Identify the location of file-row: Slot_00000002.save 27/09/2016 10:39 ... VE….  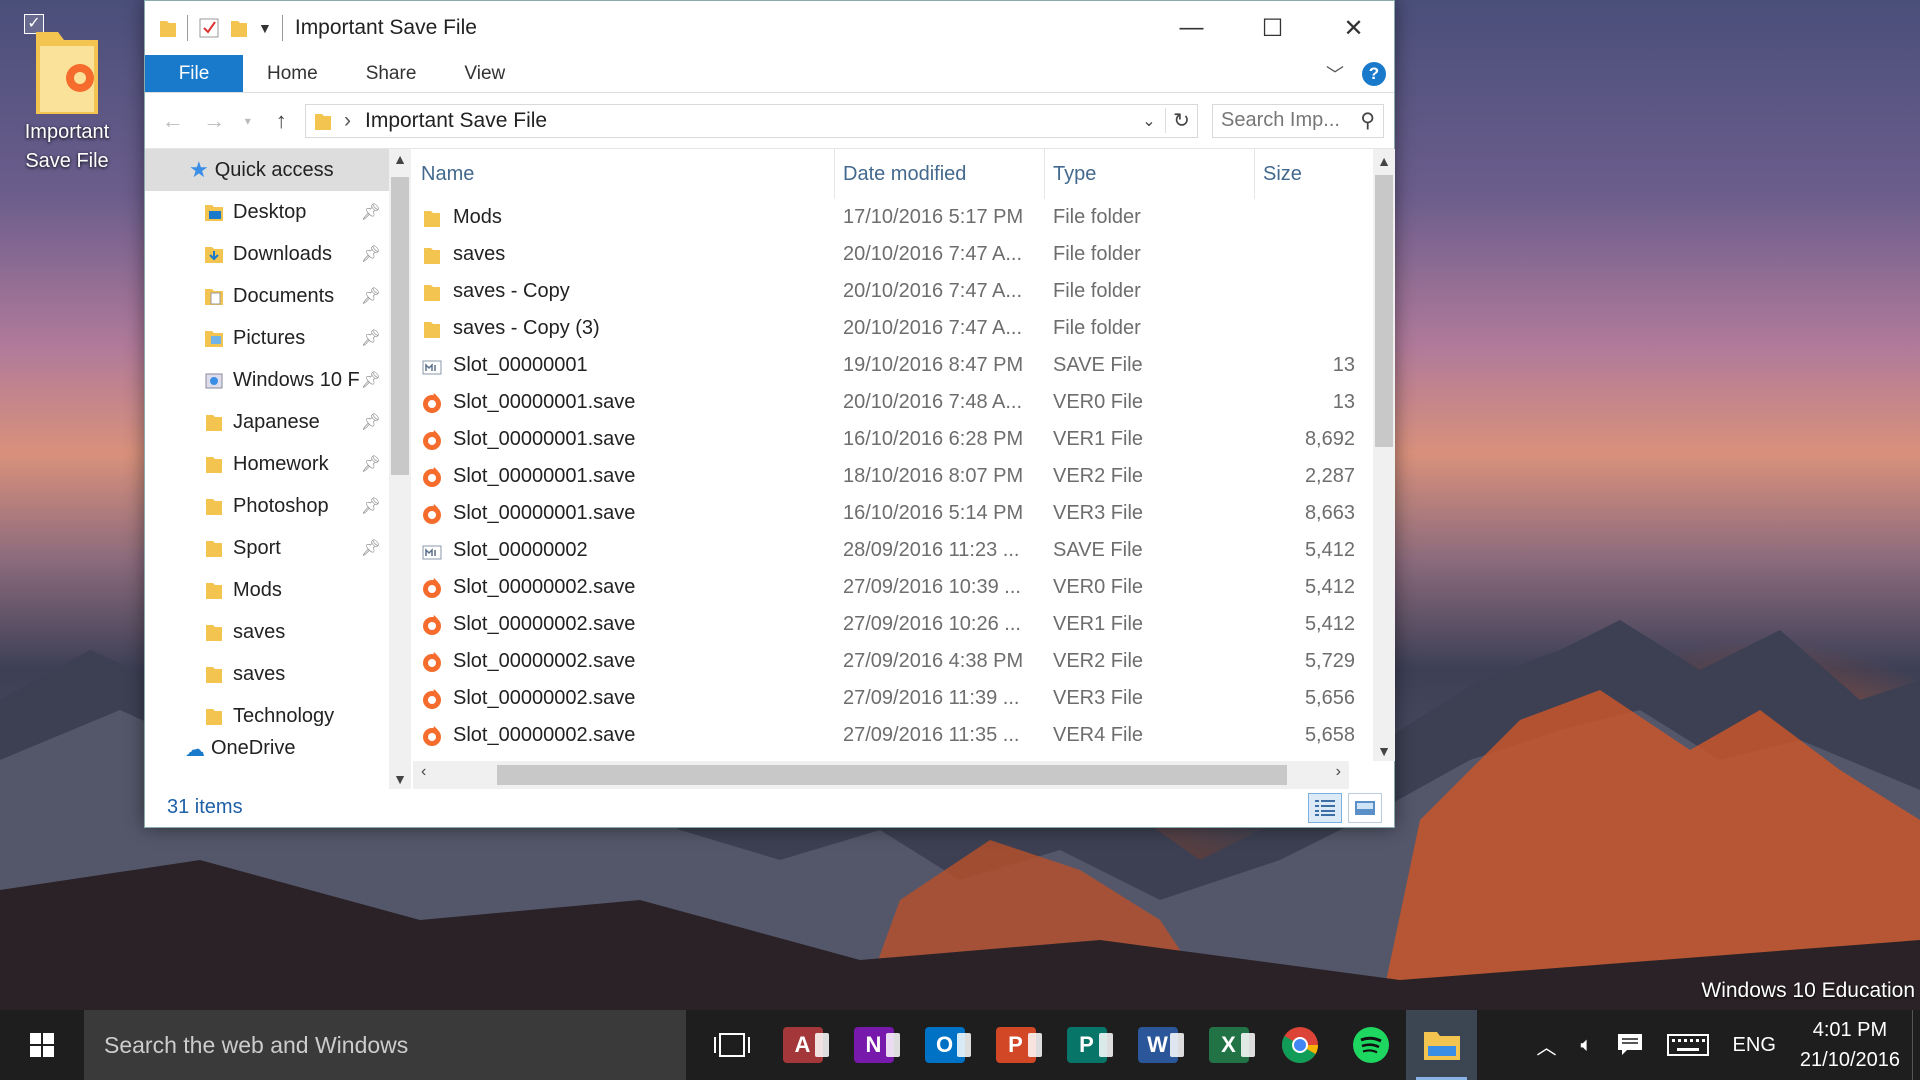
(893, 587).